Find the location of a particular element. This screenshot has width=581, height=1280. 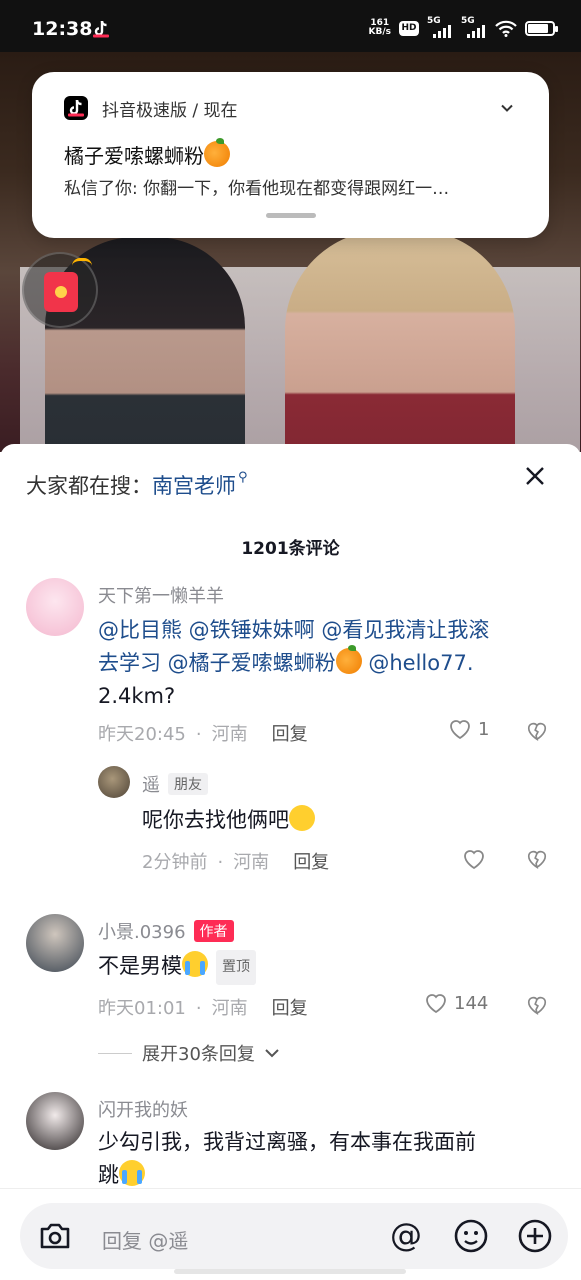

comment-input: 回复 @遥 @ is located at coordinates (294, 1236).